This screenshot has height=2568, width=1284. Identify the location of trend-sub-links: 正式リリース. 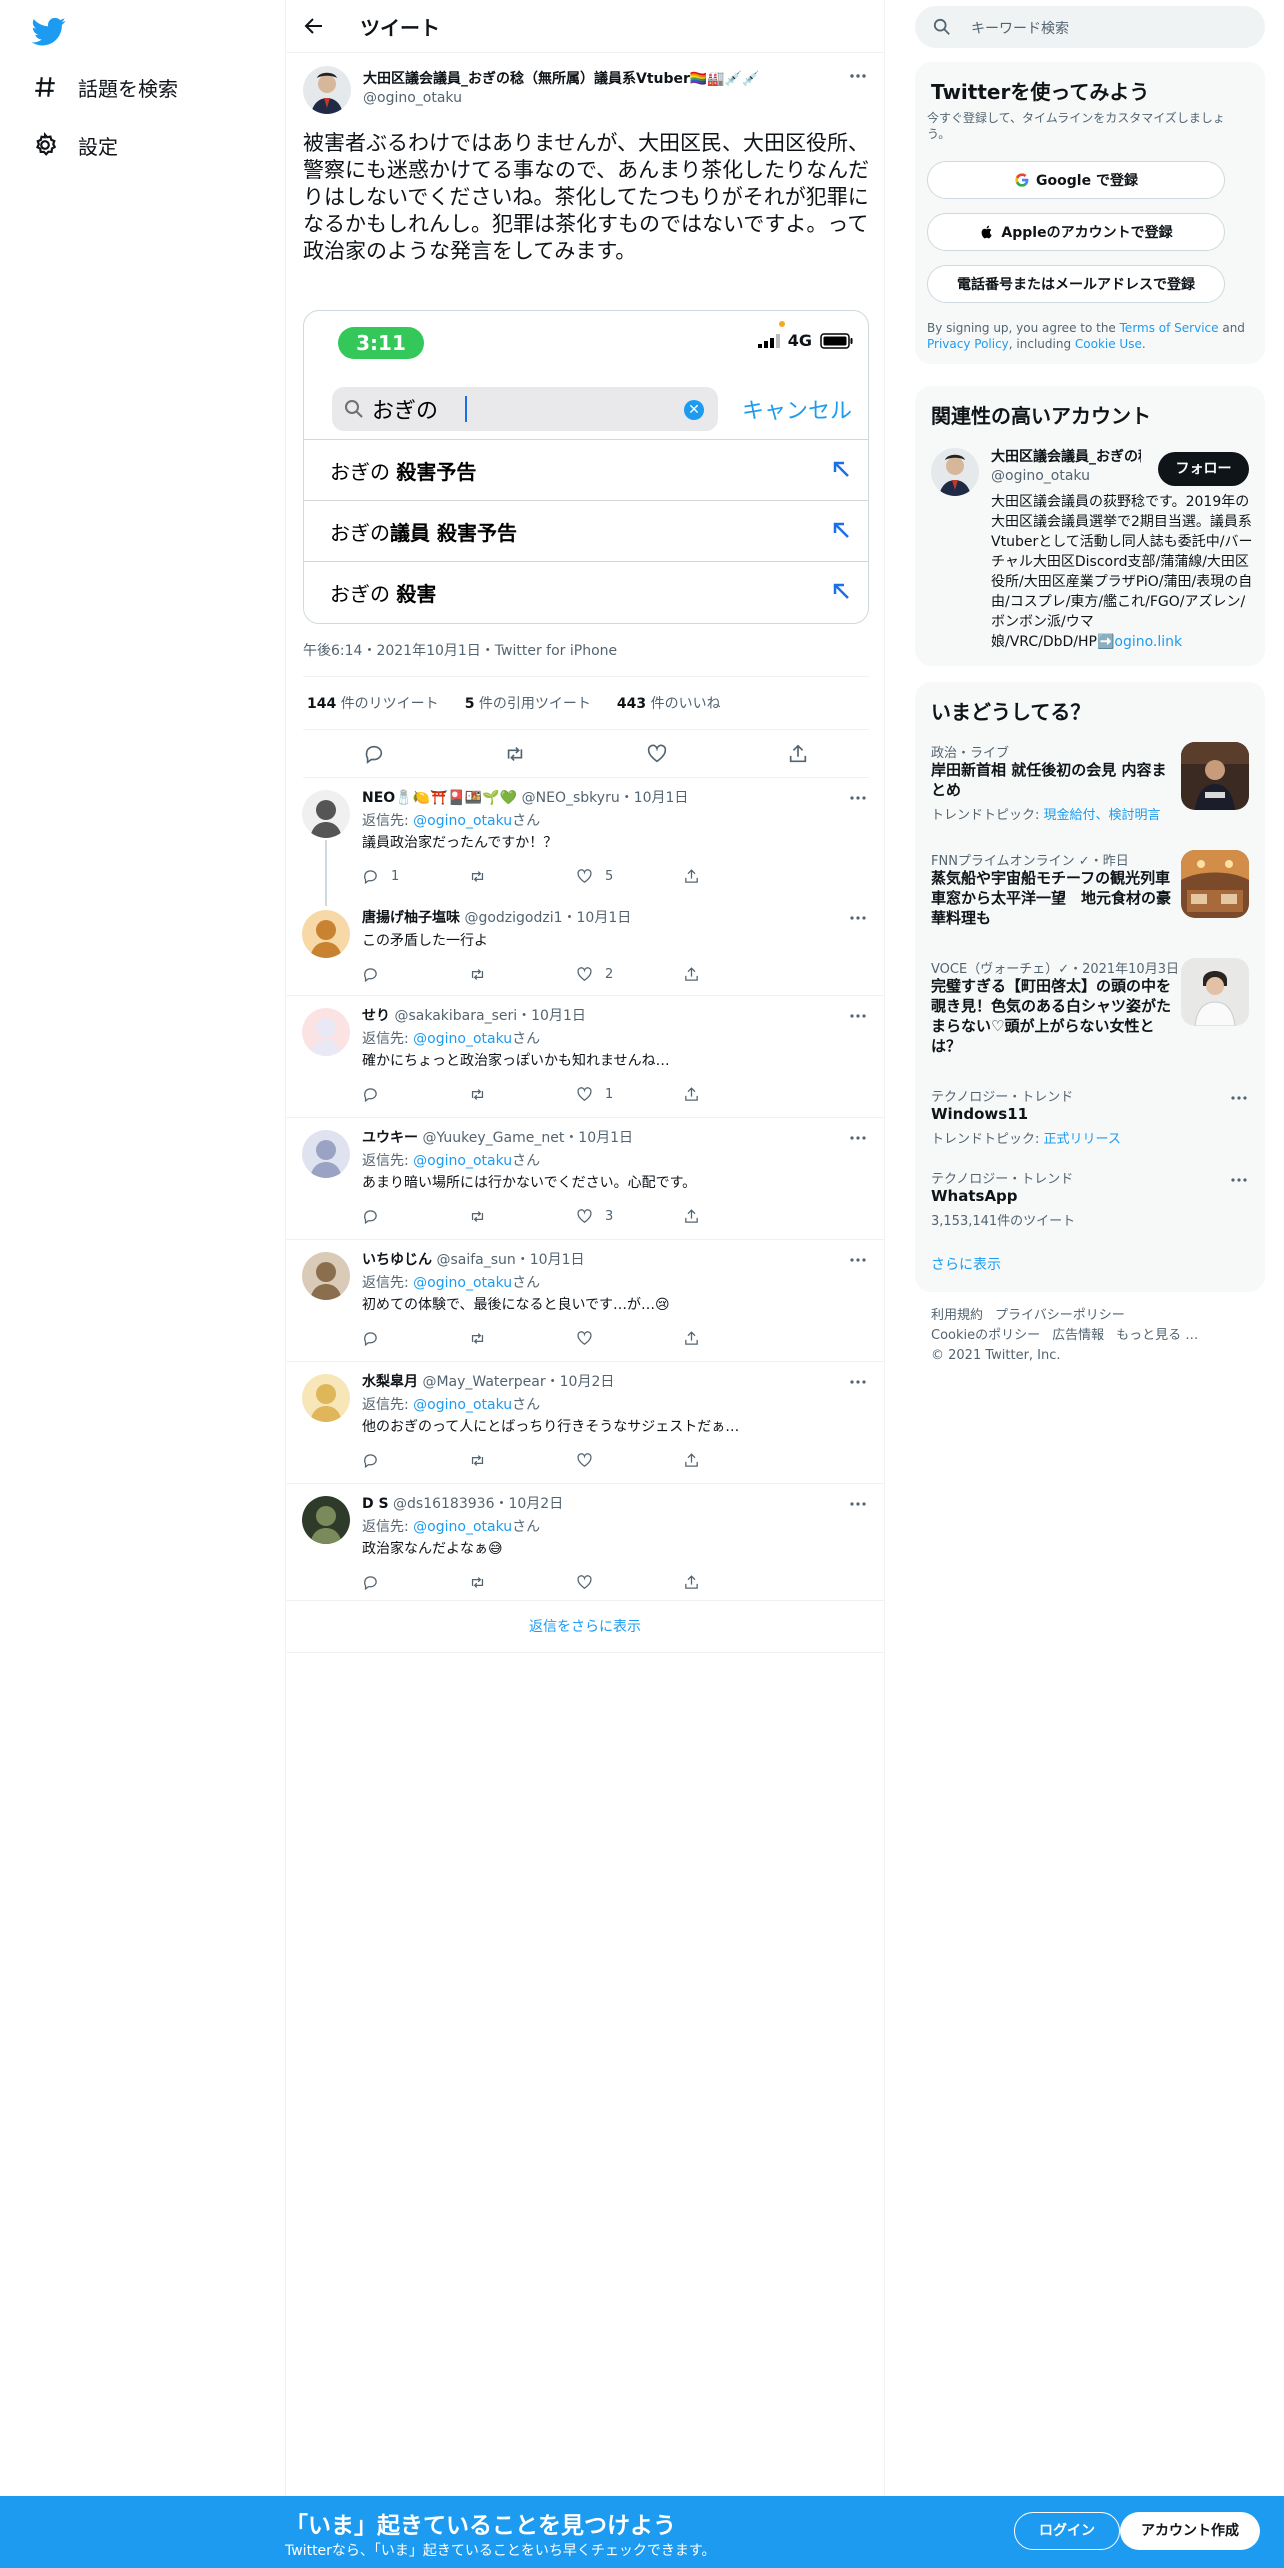
(1082, 1139).